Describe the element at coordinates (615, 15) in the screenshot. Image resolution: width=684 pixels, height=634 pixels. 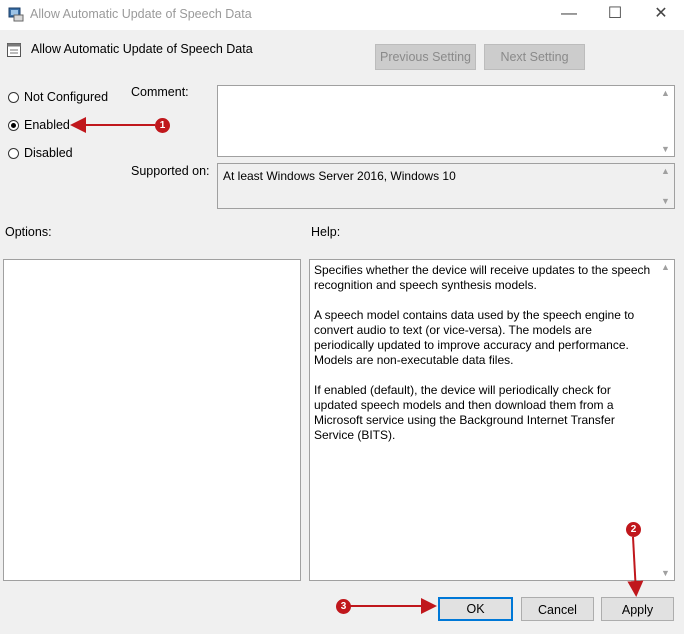
I see `maximize-button: ☐` at that location.